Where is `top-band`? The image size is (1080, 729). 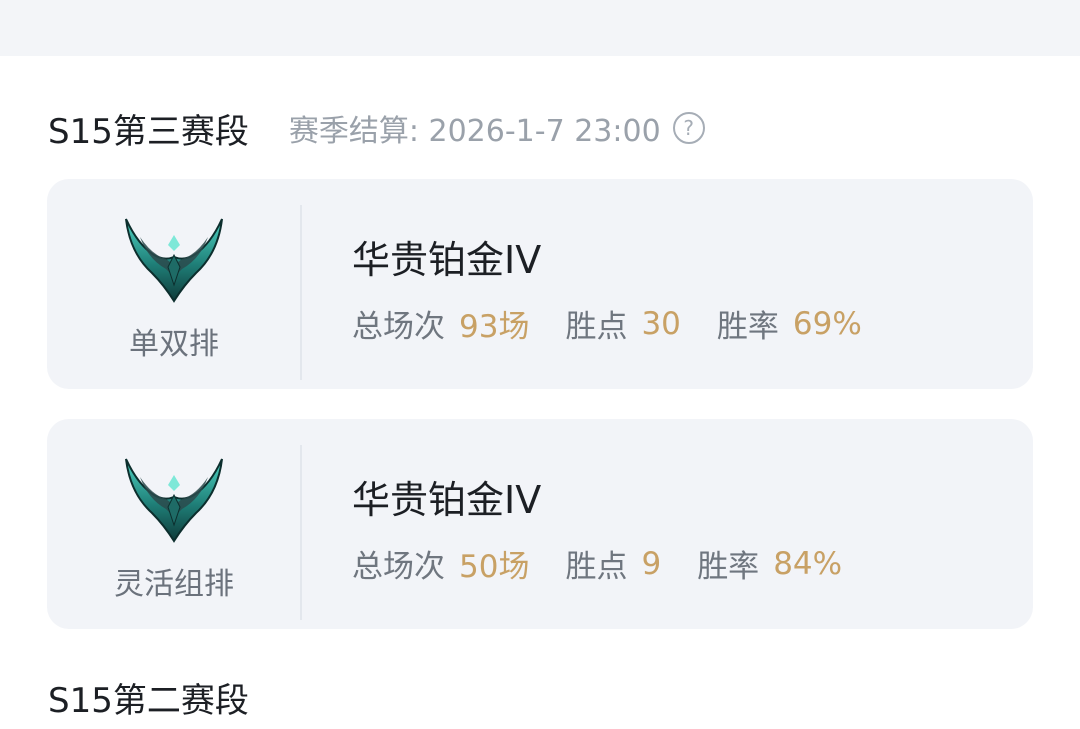 top-band is located at coordinates (540, 28).